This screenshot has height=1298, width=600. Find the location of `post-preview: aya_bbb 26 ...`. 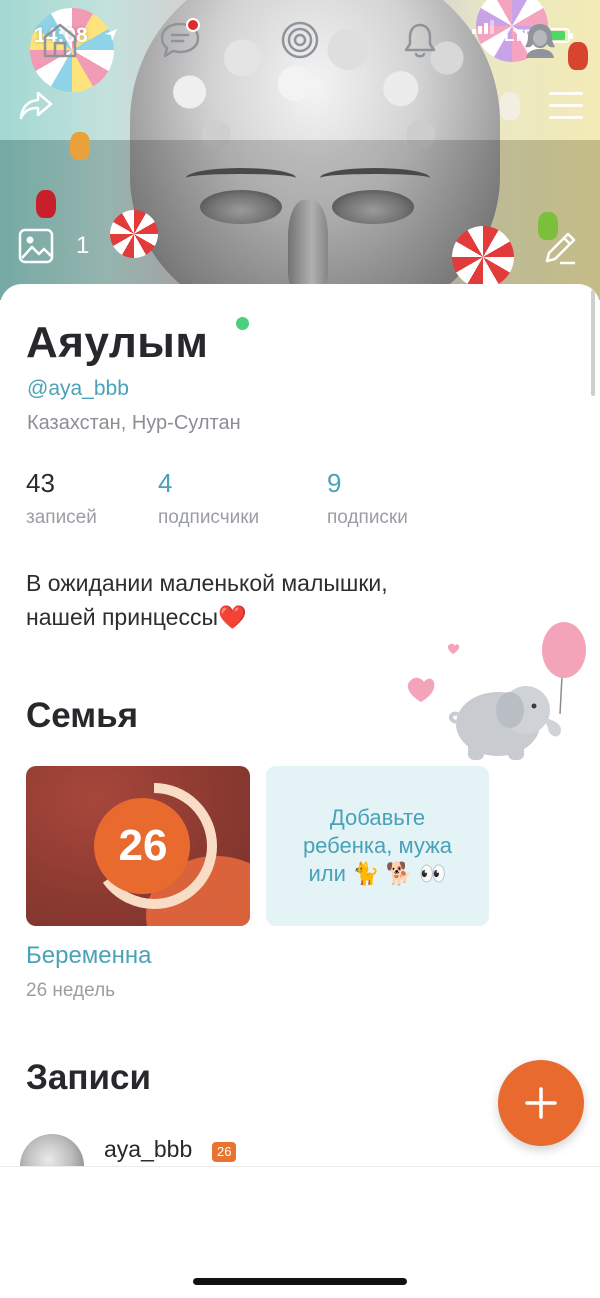

post-preview: aya_bbb 26 ... is located at coordinates (300, 1150).